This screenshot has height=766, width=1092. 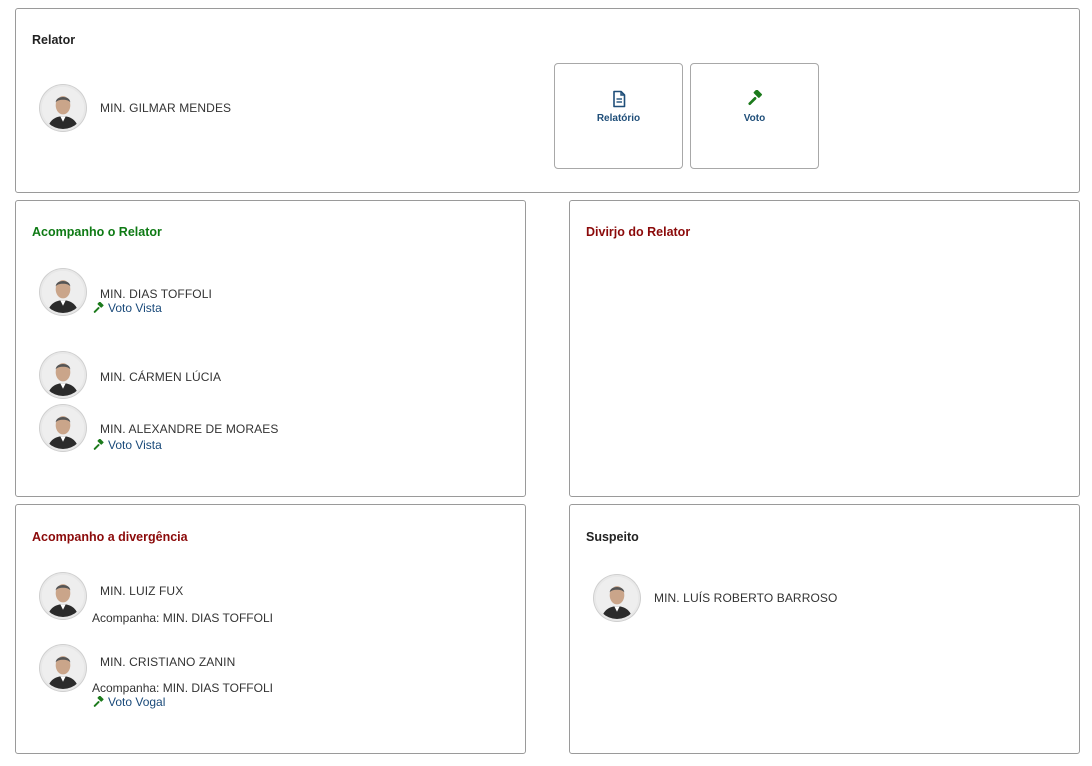 I want to click on divirjo-title: Divirjo do Relator, so click(x=638, y=232).